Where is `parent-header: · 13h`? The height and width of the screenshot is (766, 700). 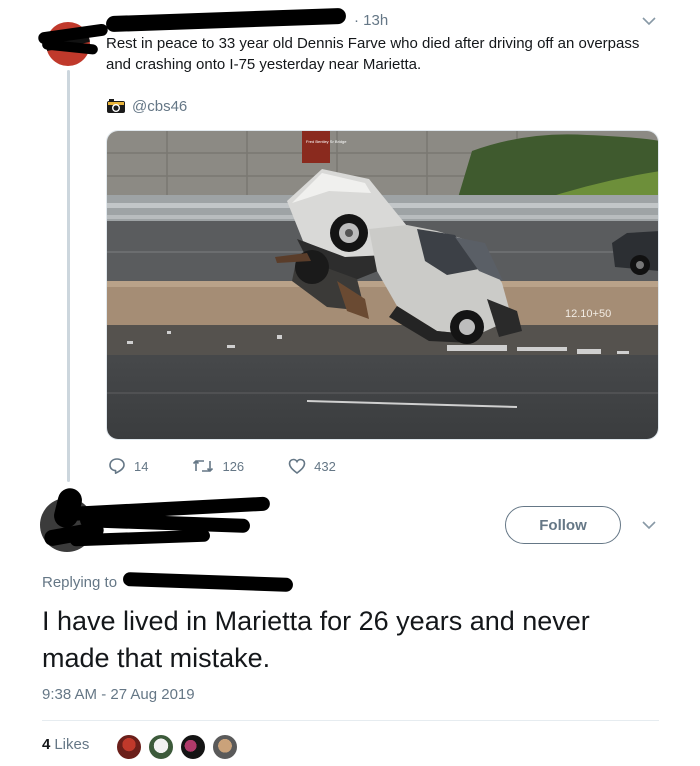 parent-header: · 13h is located at coordinates (246, 20).